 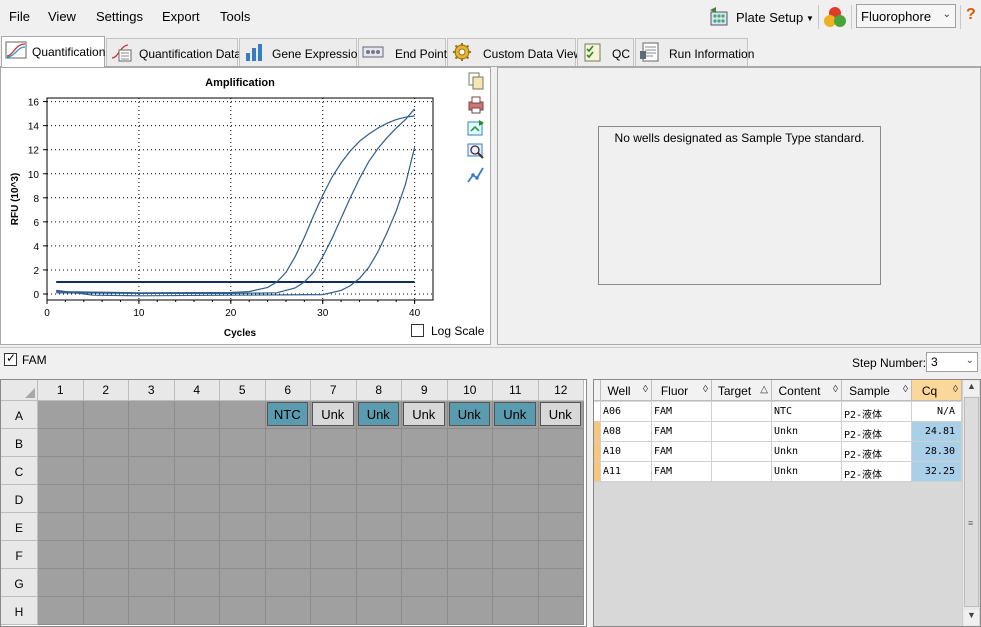 What do you see at coordinates (19, 555) in the screenshot?
I see `plate-row-header: F` at bounding box center [19, 555].